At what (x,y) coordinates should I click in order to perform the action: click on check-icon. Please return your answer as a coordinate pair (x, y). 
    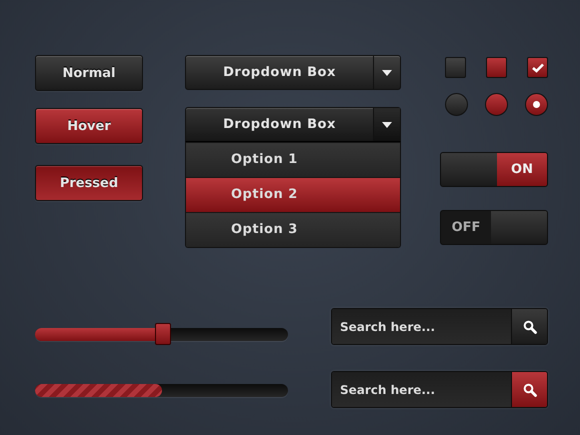
    Looking at the image, I should click on (538, 67).